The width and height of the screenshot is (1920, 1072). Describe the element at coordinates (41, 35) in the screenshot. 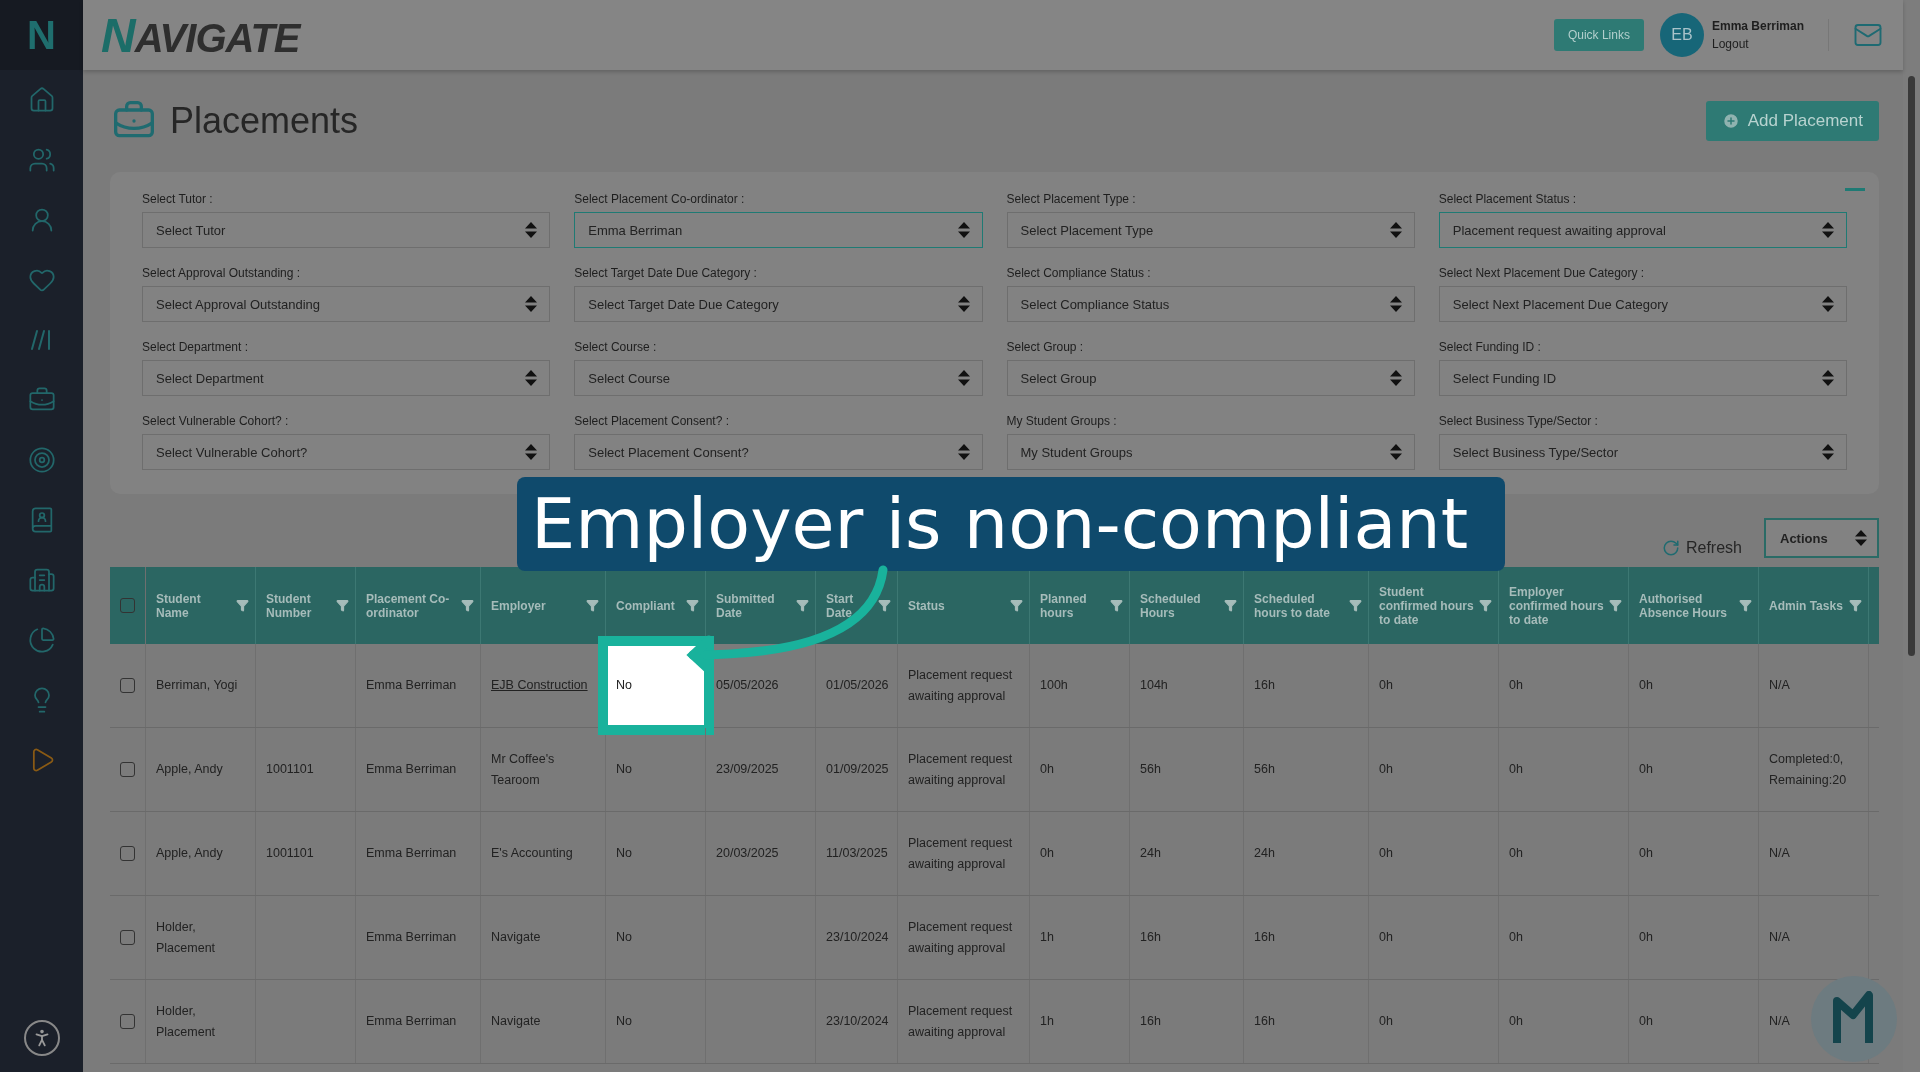

I see `sidebar-logo: N` at that location.